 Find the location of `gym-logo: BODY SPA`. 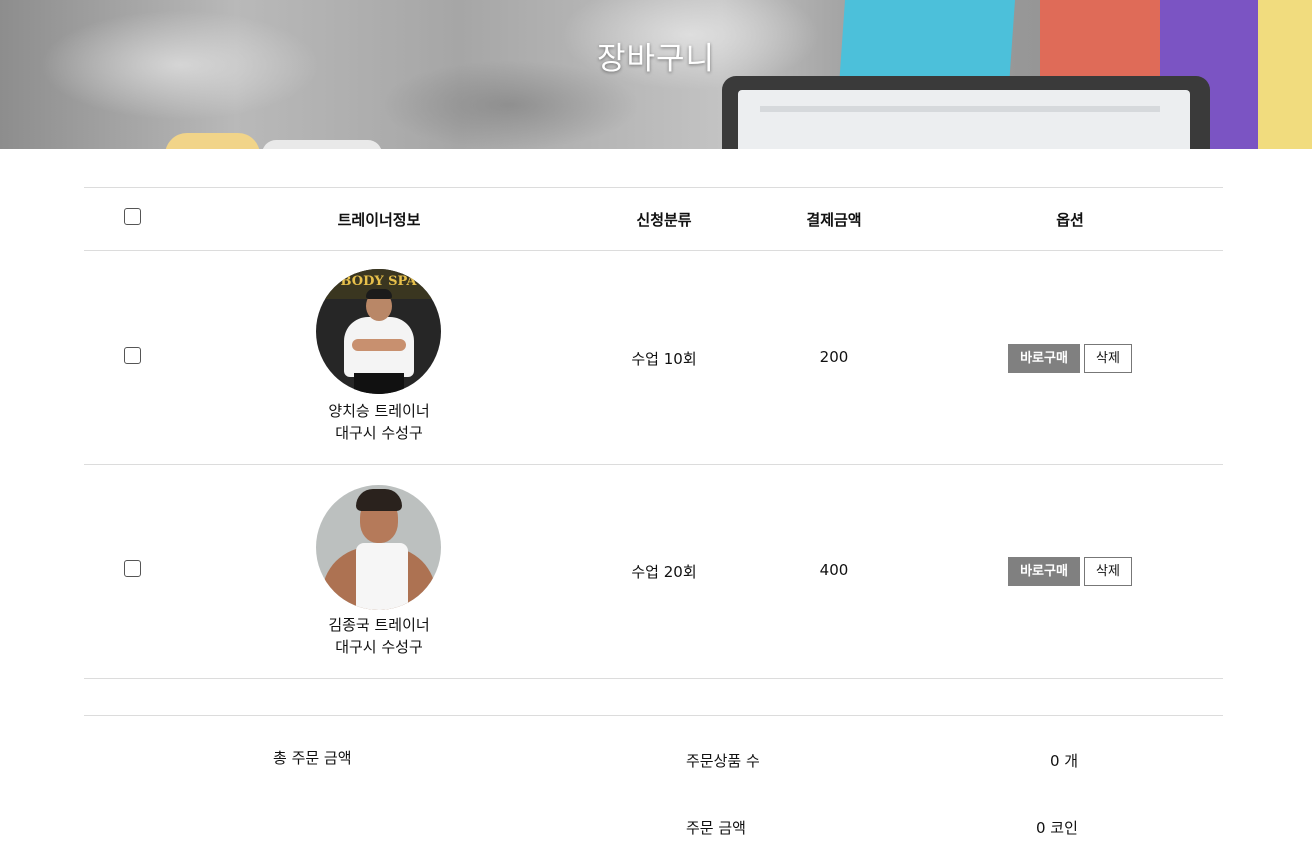

gym-logo: BODY SPA is located at coordinates (378, 281).